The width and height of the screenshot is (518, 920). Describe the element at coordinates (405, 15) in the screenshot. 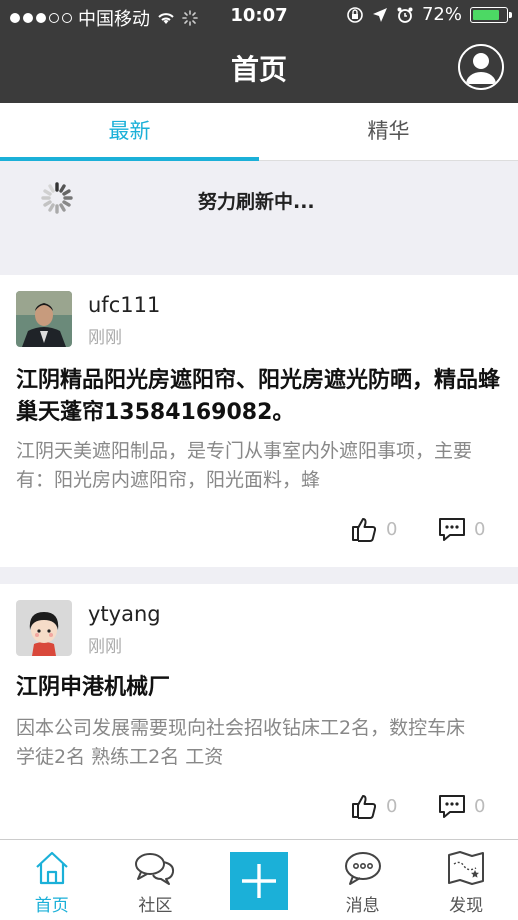

I see `alarm-icon` at that location.